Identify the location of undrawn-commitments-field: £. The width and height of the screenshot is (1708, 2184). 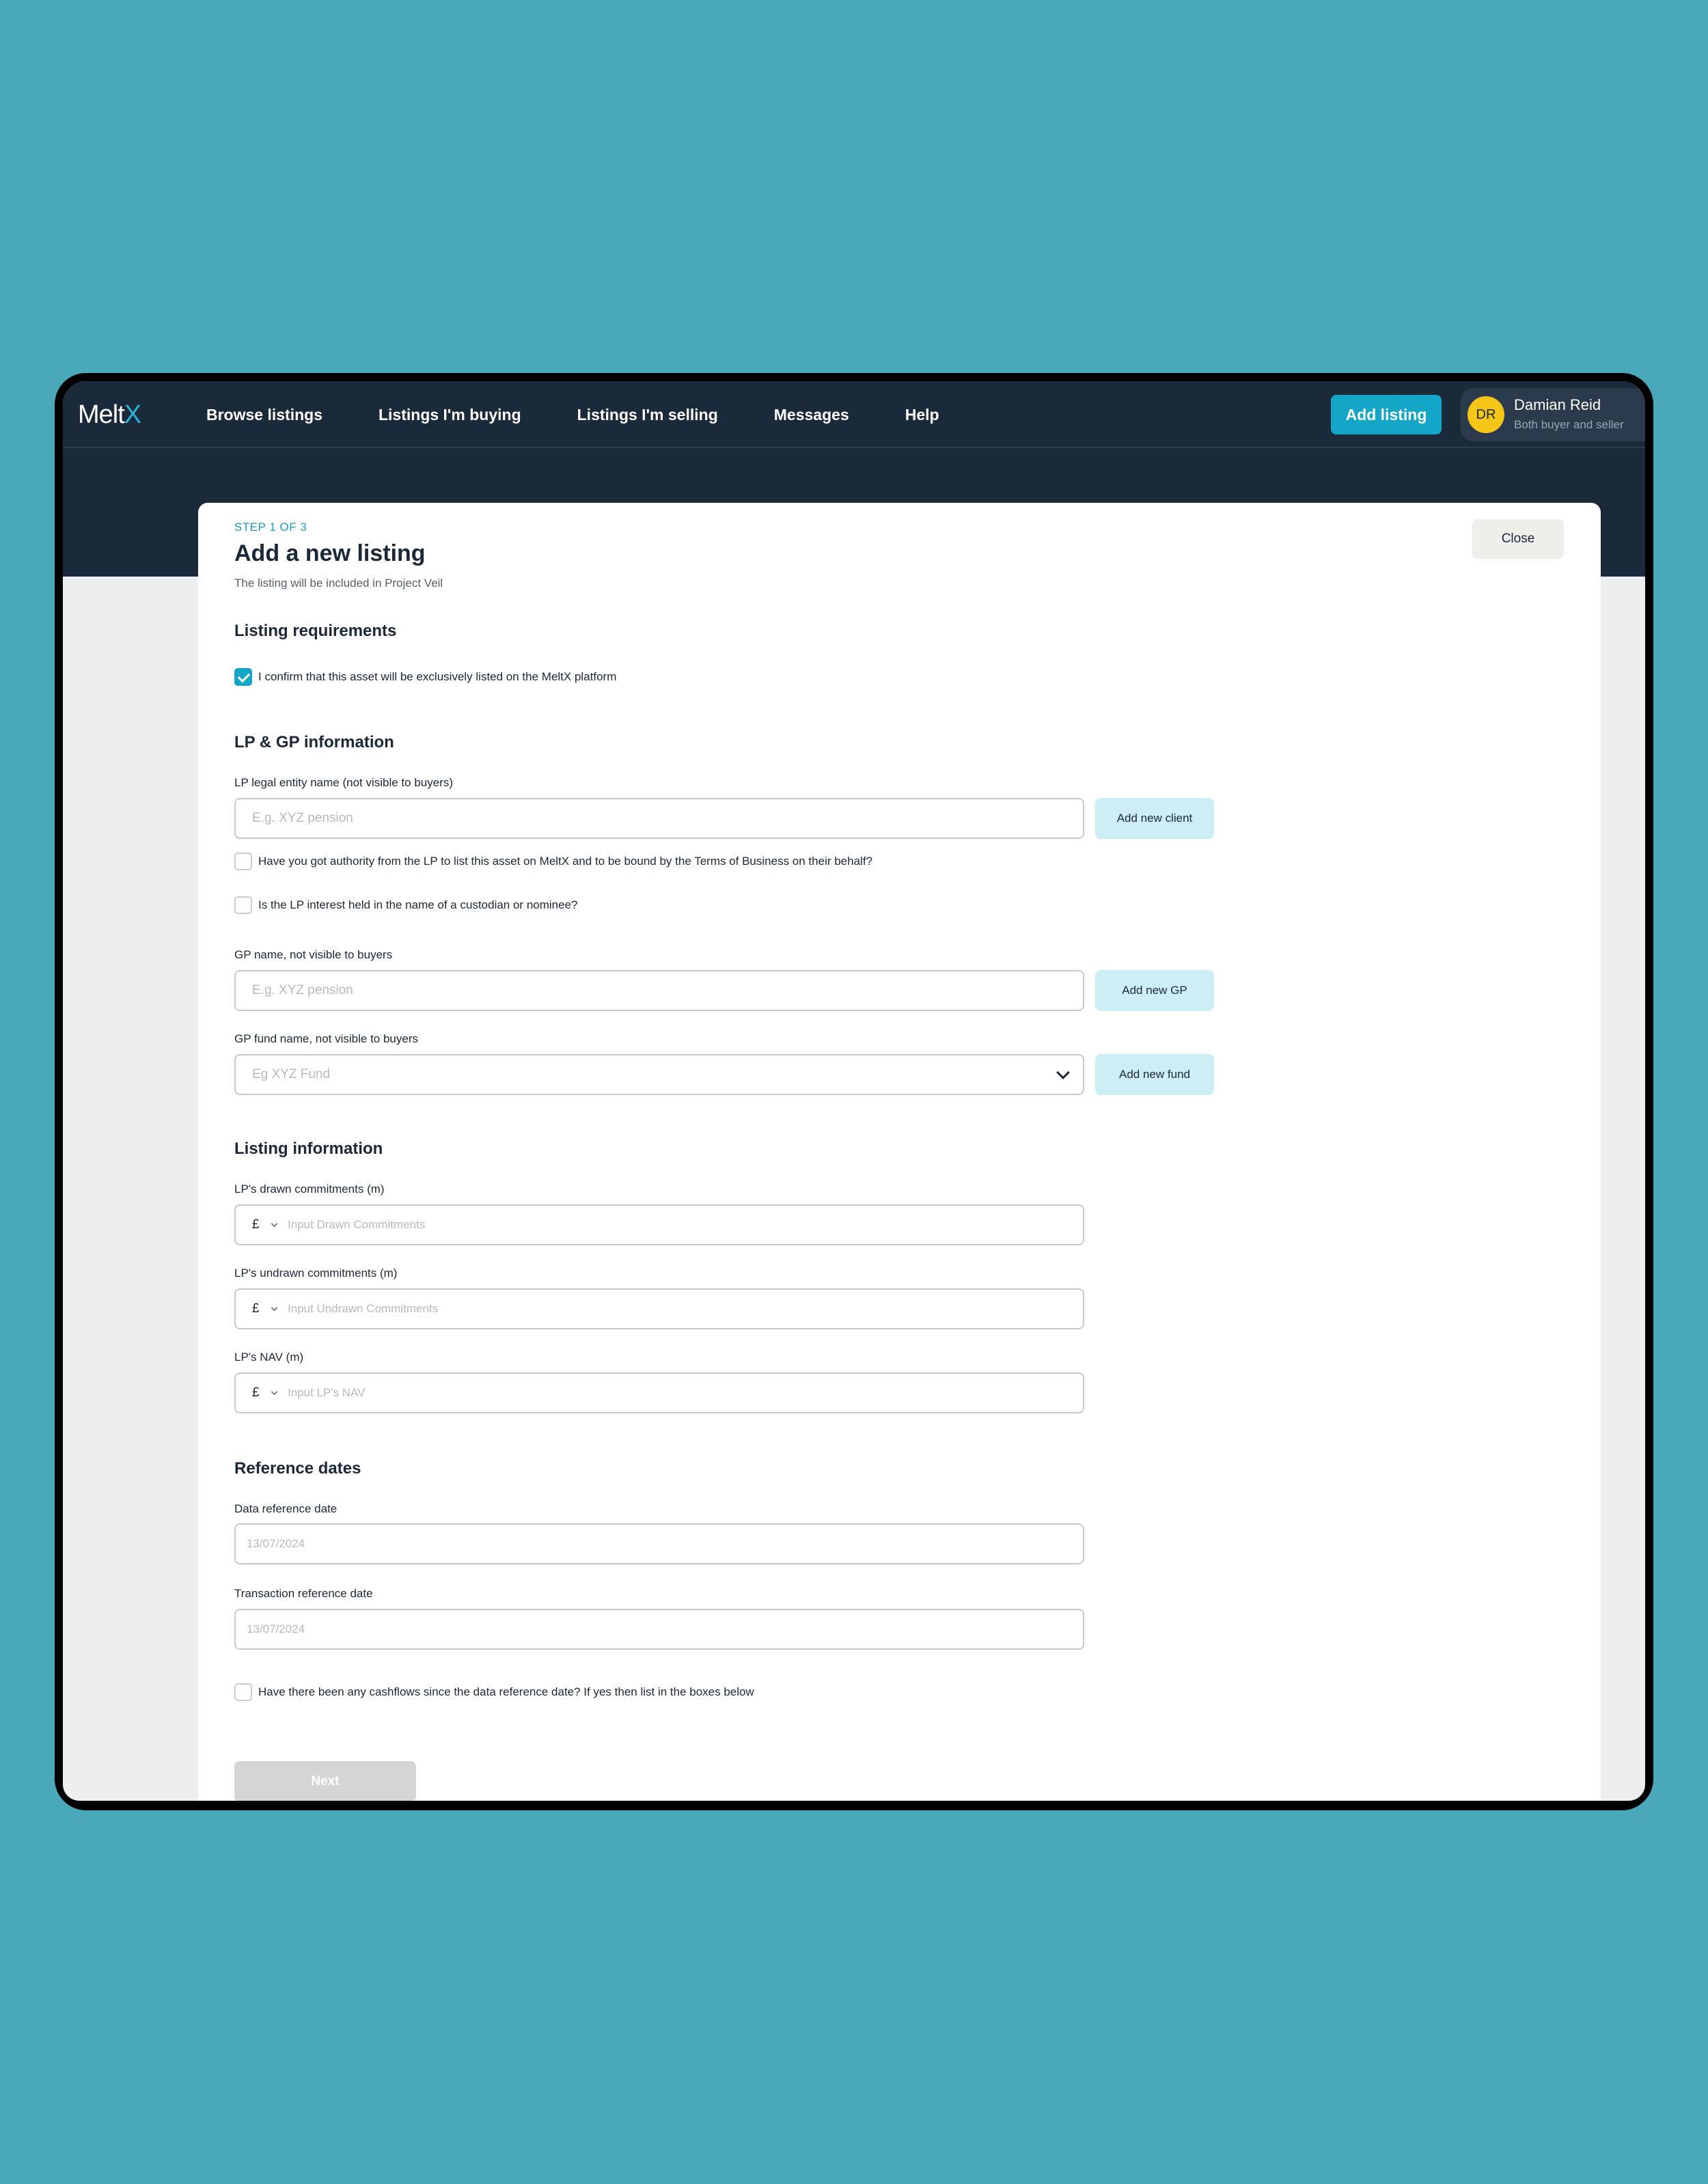
(659, 1308).